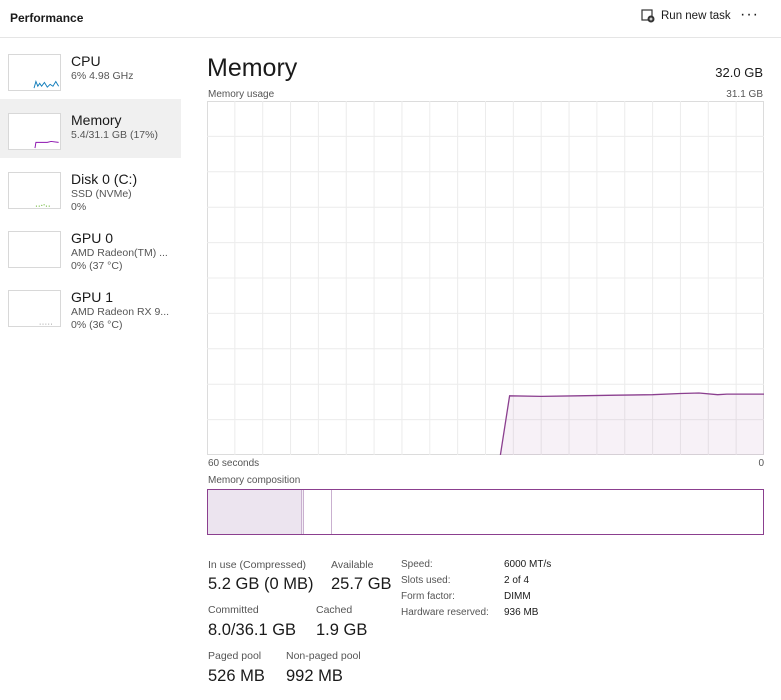 This screenshot has height=700, width=781. I want to click on sidebar-item-gpu-1: GPU 1 AMD Radeon RX 9... 0% (36 °C), so click(90, 305).